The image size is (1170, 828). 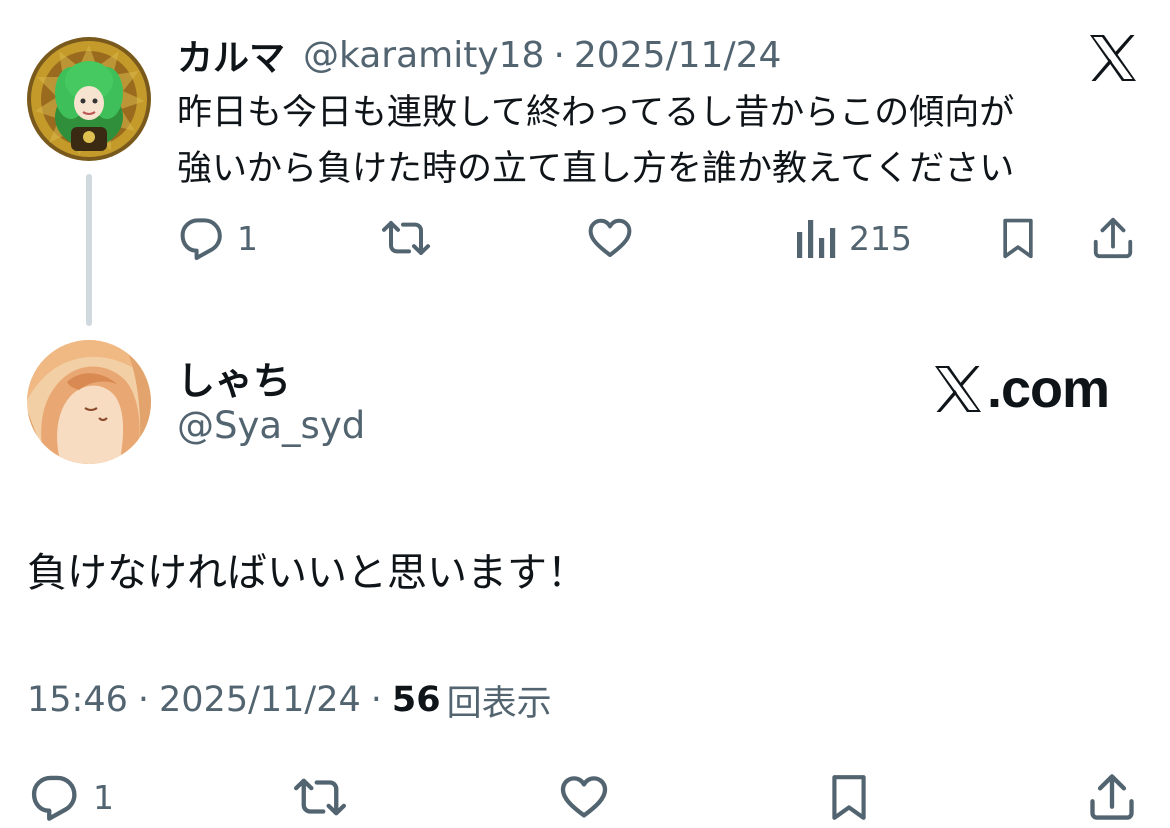 What do you see at coordinates (234, 377) in the screenshot?
I see `reply-display-name: しゃち` at bounding box center [234, 377].